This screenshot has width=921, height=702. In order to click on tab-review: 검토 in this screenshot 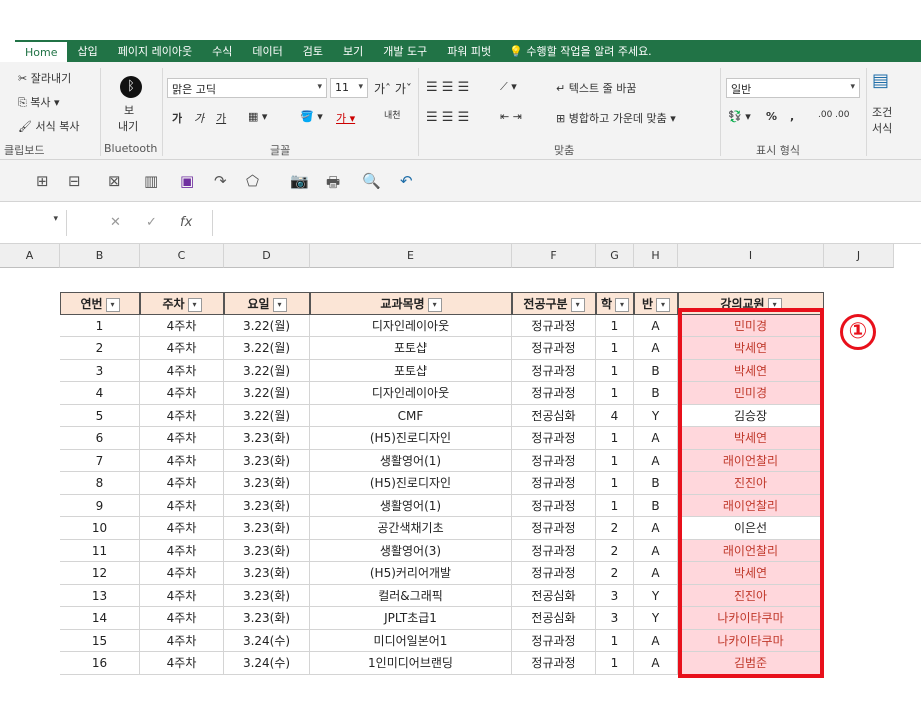, I will do `click(313, 51)`.